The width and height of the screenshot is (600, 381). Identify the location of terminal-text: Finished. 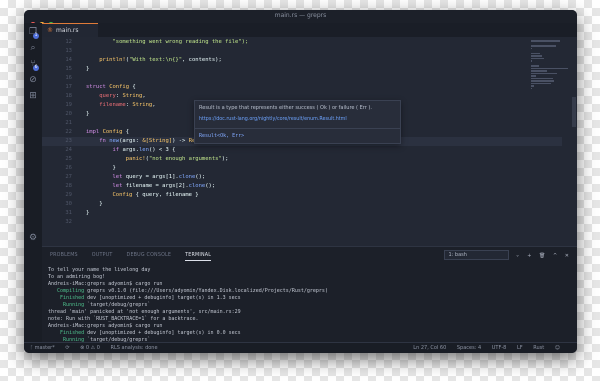
(66, 298).